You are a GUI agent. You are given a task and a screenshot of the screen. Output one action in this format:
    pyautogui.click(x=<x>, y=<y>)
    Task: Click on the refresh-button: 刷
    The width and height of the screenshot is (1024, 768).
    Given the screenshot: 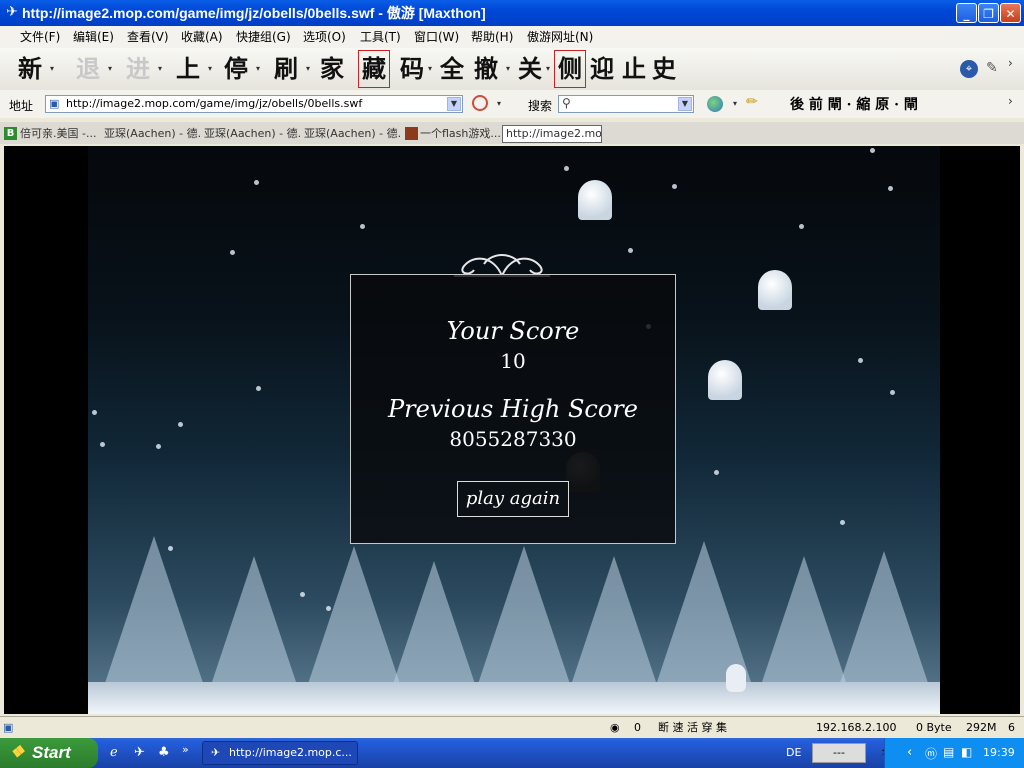 What is the action you would take?
    pyautogui.click(x=286, y=69)
    